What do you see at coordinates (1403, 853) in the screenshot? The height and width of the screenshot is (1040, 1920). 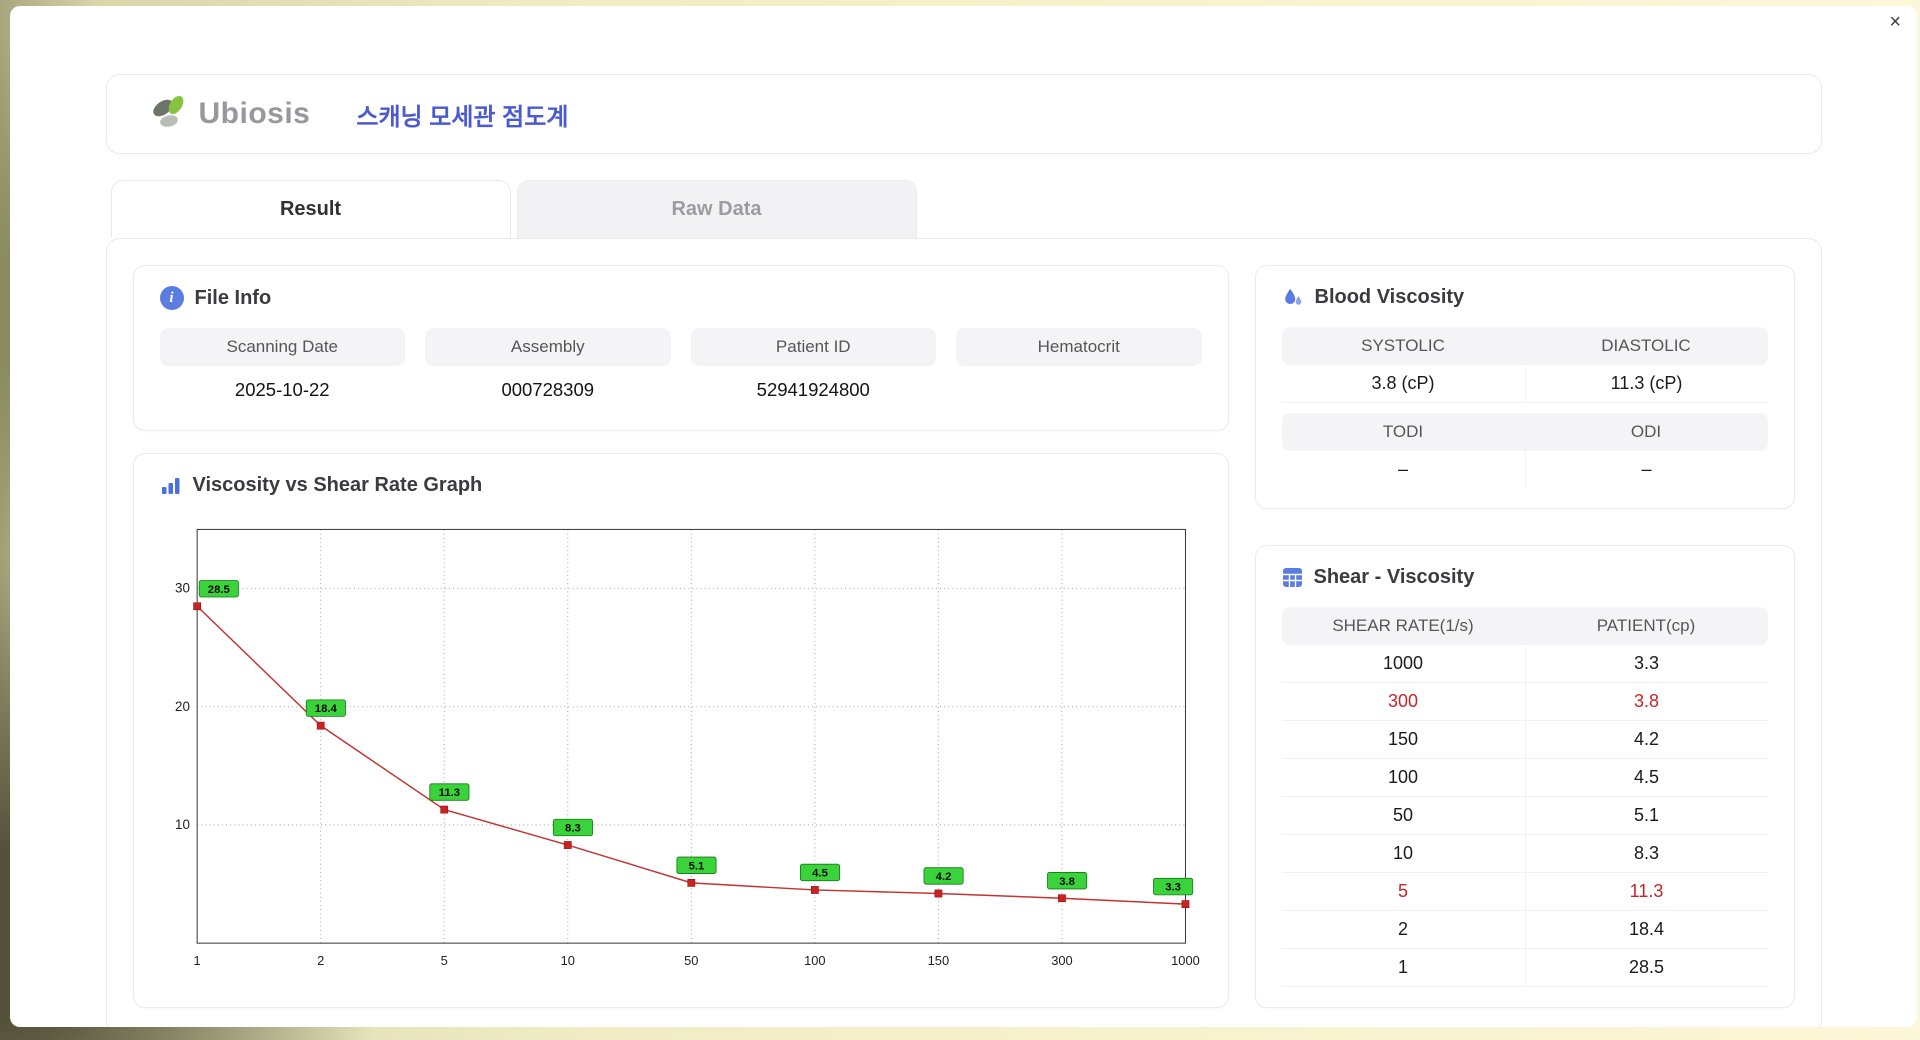 I see `shear-rate-cell: 10` at bounding box center [1403, 853].